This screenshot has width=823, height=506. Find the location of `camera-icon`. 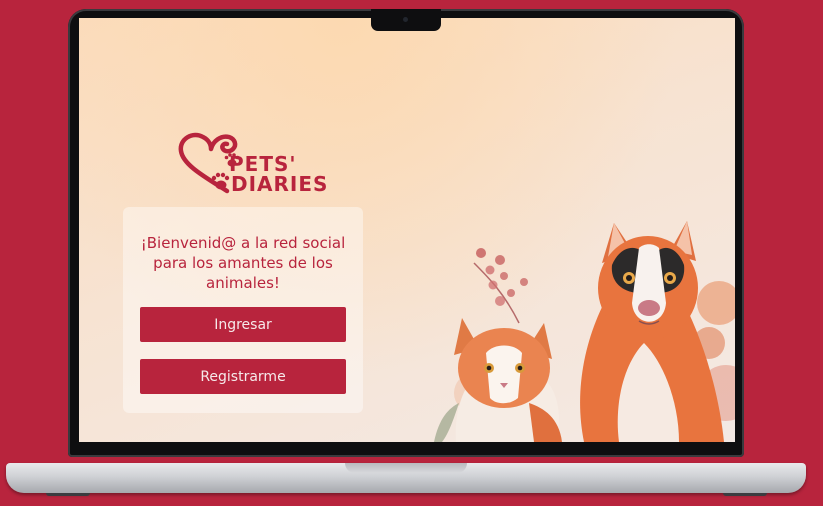

camera-icon is located at coordinates (405, 19).